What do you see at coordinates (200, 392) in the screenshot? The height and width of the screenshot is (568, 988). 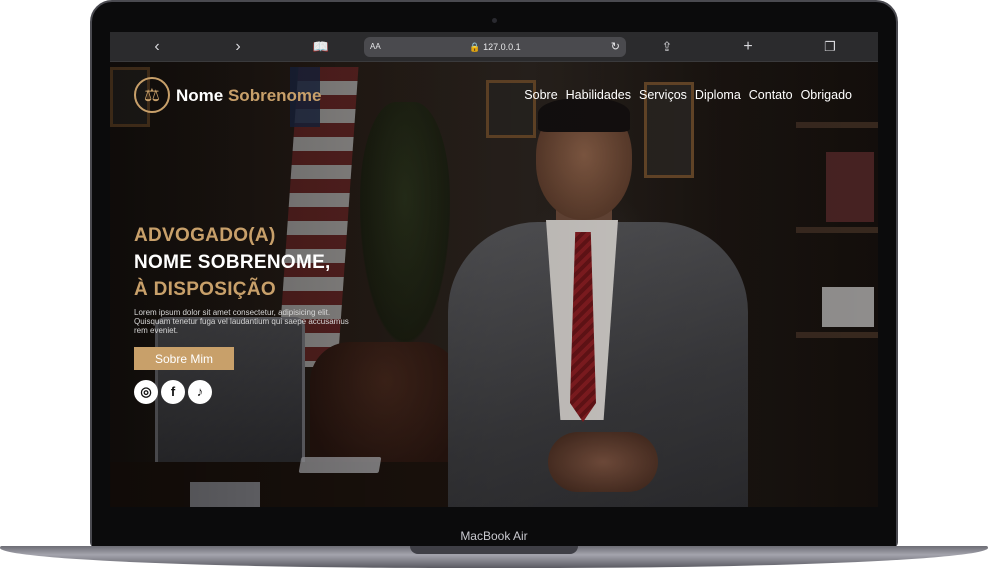 I see `tiktok-icon: ♪` at bounding box center [200, 392].